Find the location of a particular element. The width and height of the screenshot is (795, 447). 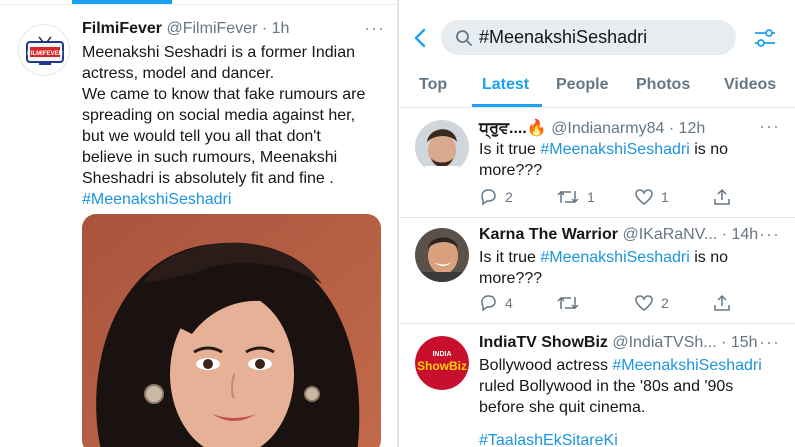

tweet-header: FilmiFever @FilmiFever · 1h is located at coordinates (185, 29).